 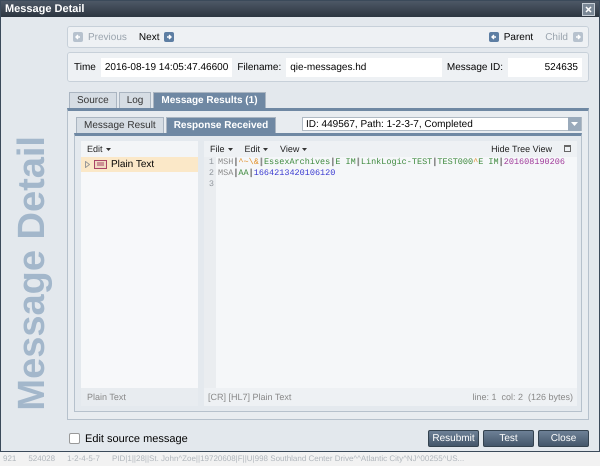 I want to click on code-token: 1664213420106120, so click(x=295, y=173).